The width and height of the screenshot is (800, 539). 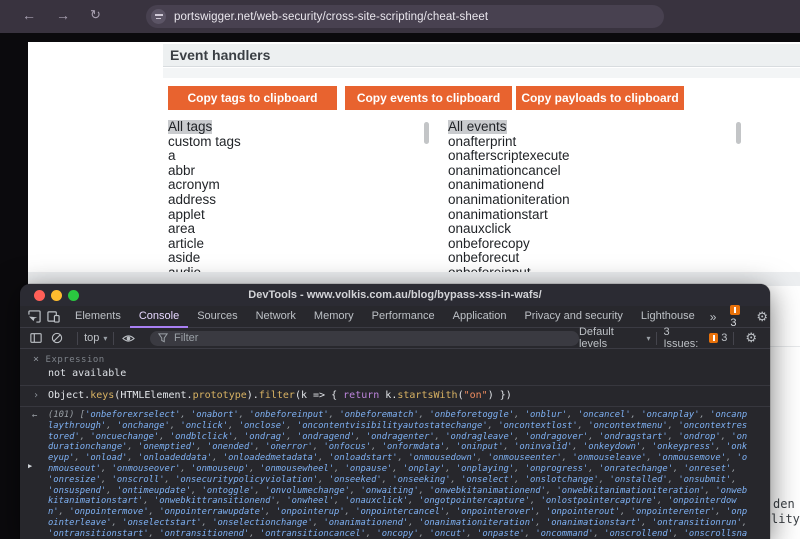 What do you see at coordinates (299, 156) in the screenshot?
I see `list-item: a` at bounding box center [299, 156].